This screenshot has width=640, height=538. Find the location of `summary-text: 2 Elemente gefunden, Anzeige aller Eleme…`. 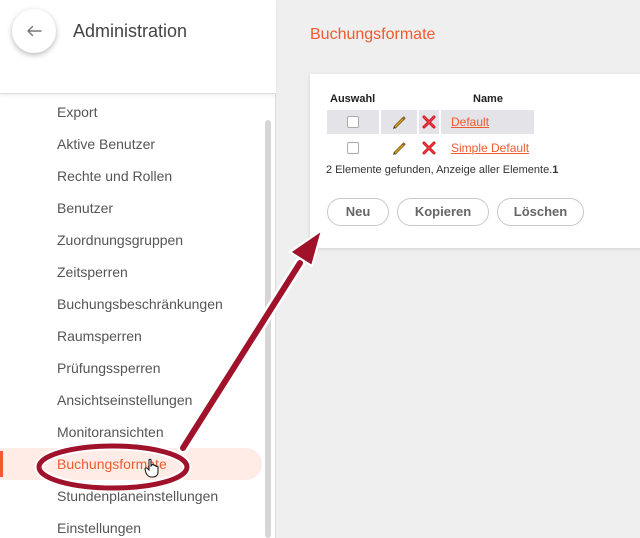

summary-text: 2 Elemente gefunden, Anzeige aller Eleme… is located at coordinates (439, 170).